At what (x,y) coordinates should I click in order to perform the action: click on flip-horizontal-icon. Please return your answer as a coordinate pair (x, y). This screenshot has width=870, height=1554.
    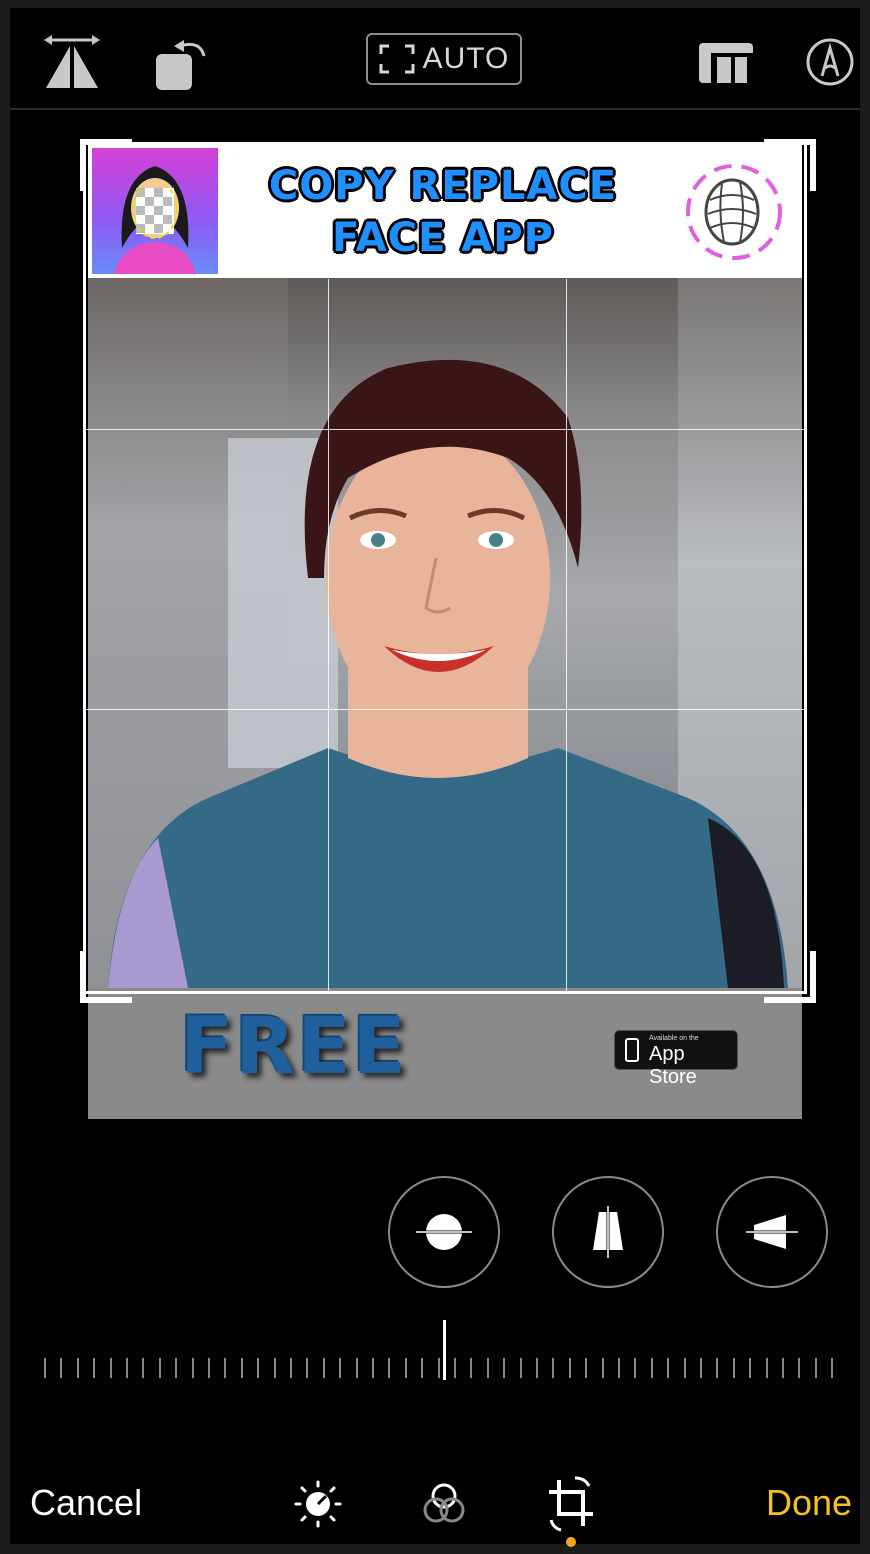
    Looking at the image, I should click on (72, 62).